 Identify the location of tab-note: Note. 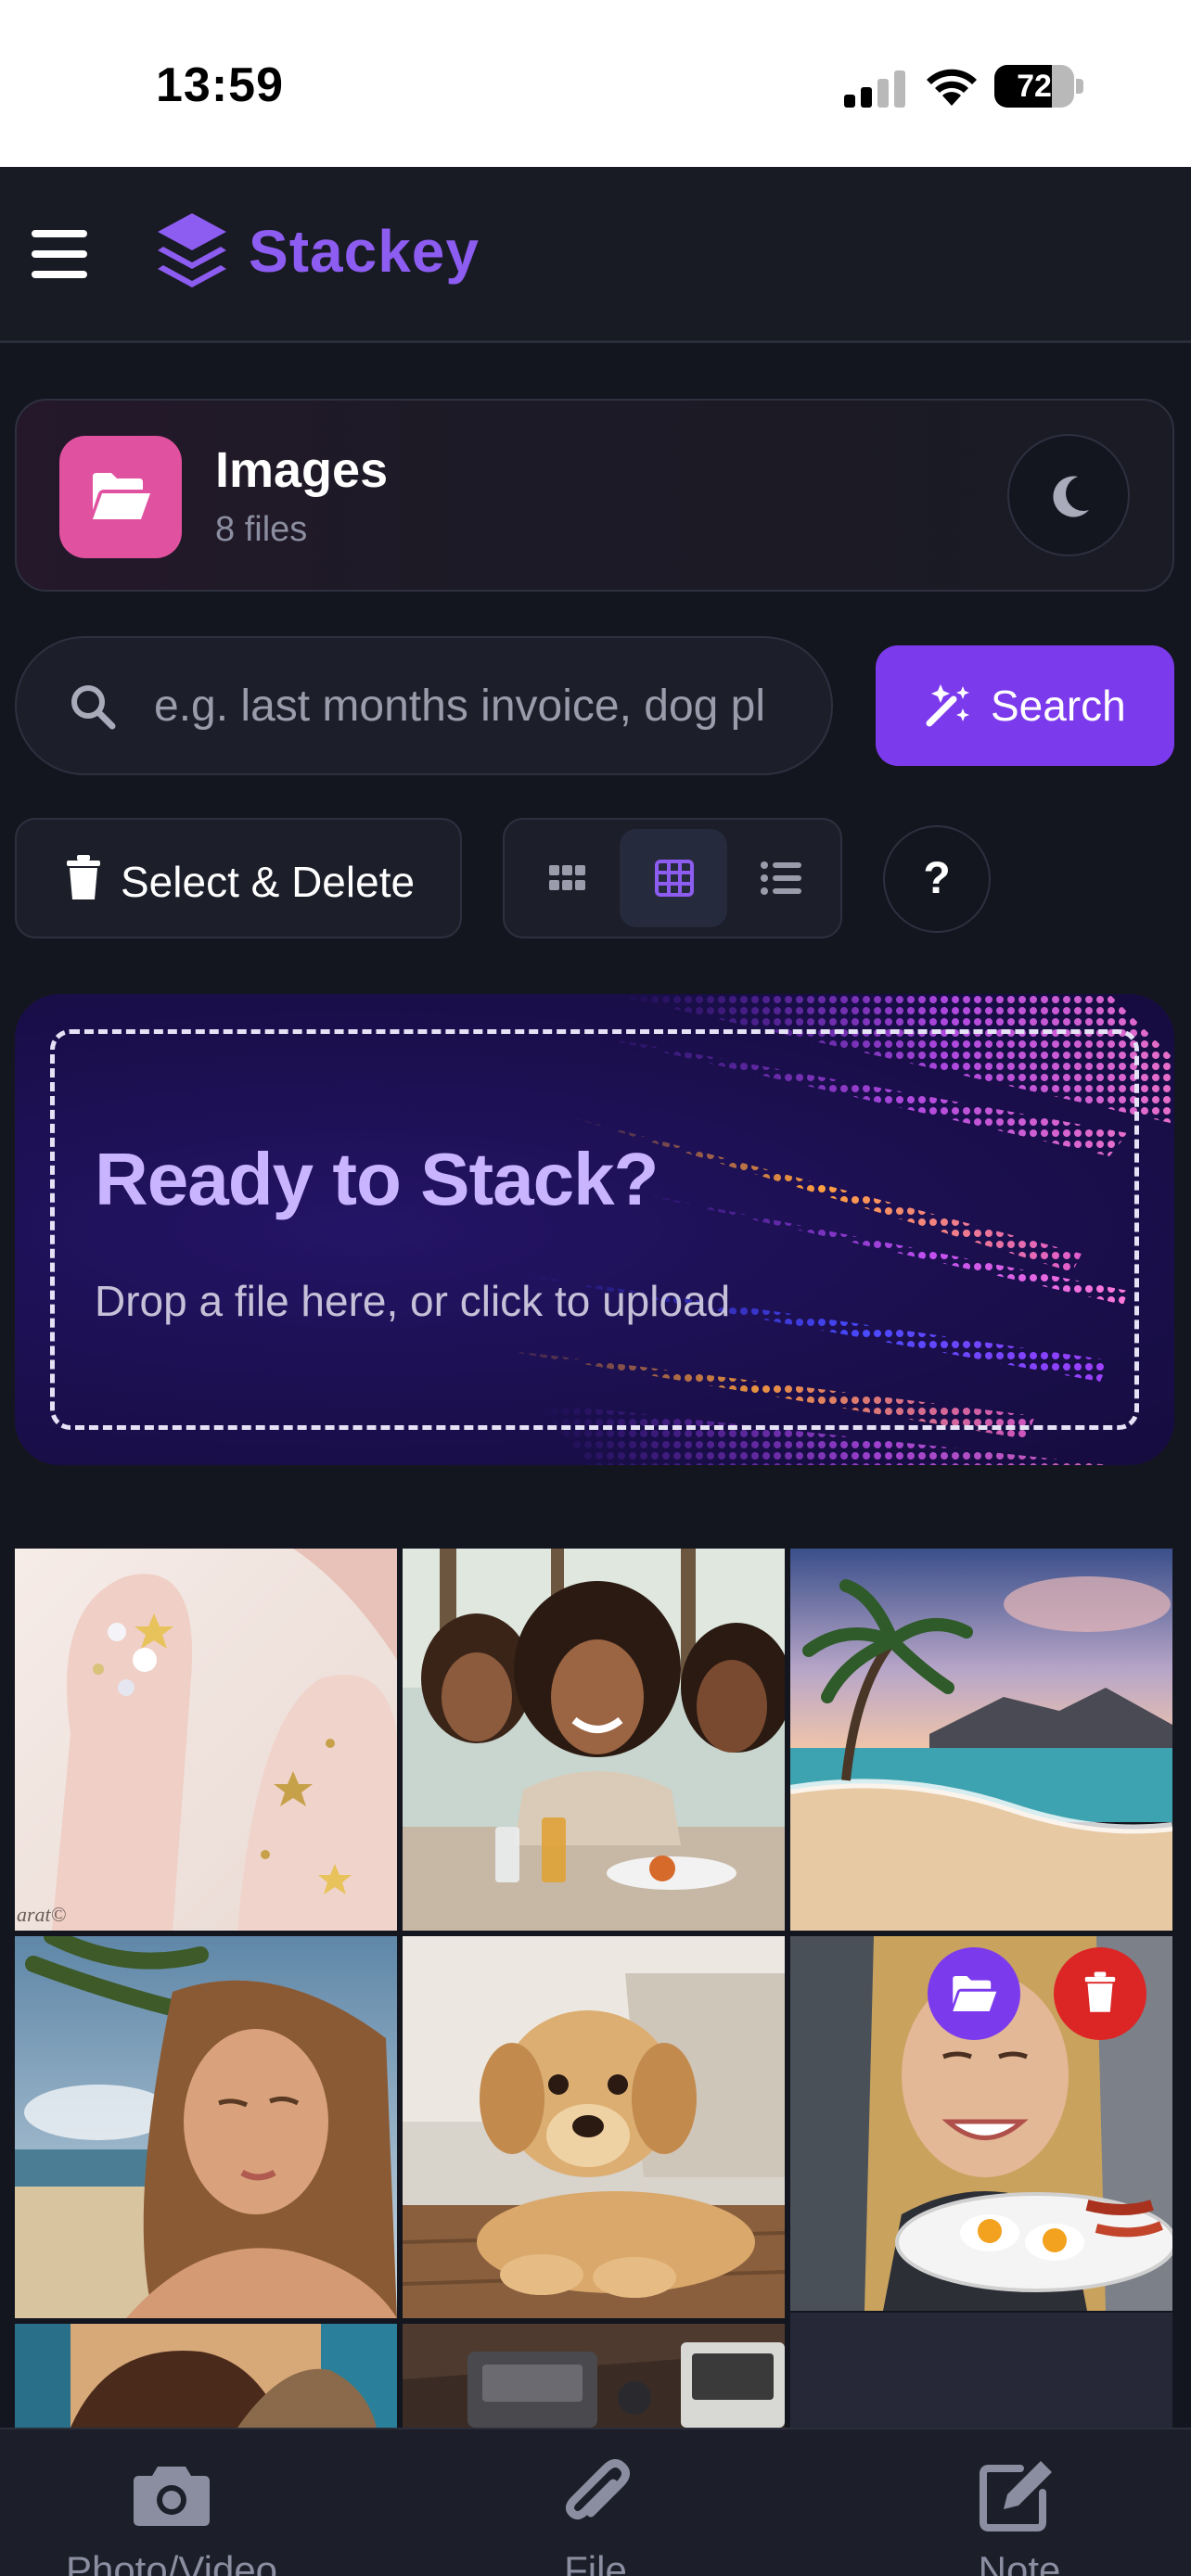
(1019, 2502).